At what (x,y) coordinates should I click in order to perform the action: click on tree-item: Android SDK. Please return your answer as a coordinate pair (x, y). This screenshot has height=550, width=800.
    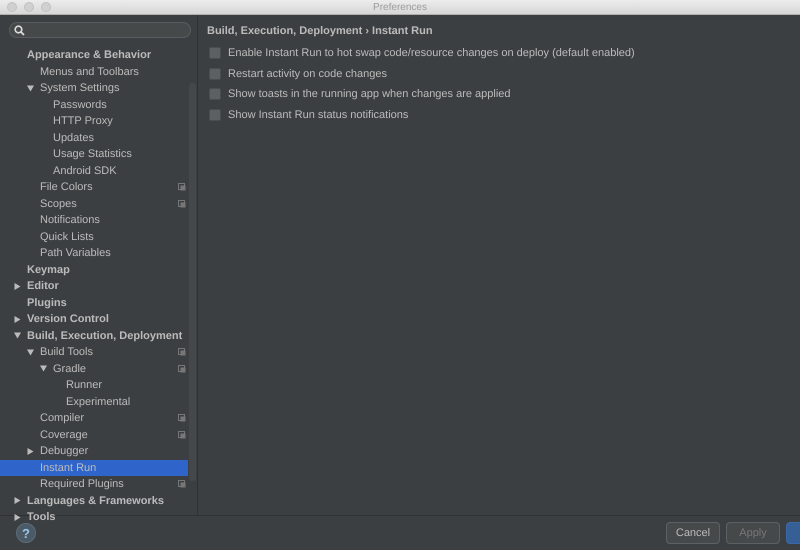
    Looking at the image, I should click on (94, 170).